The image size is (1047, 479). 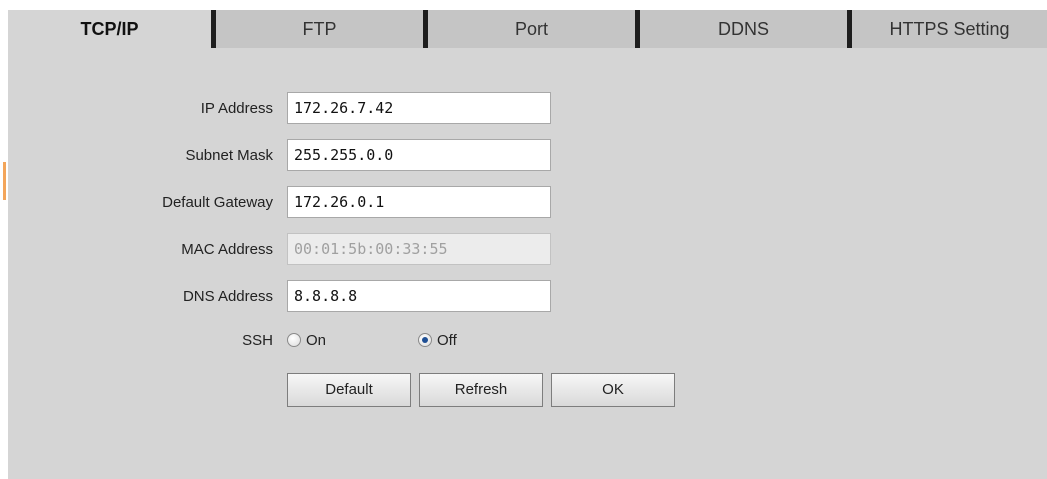 What do you see at coordinates (227, 249) in the screenshot?
I see `mac-address-label: MAC Address` at bounding box center [227, 249].